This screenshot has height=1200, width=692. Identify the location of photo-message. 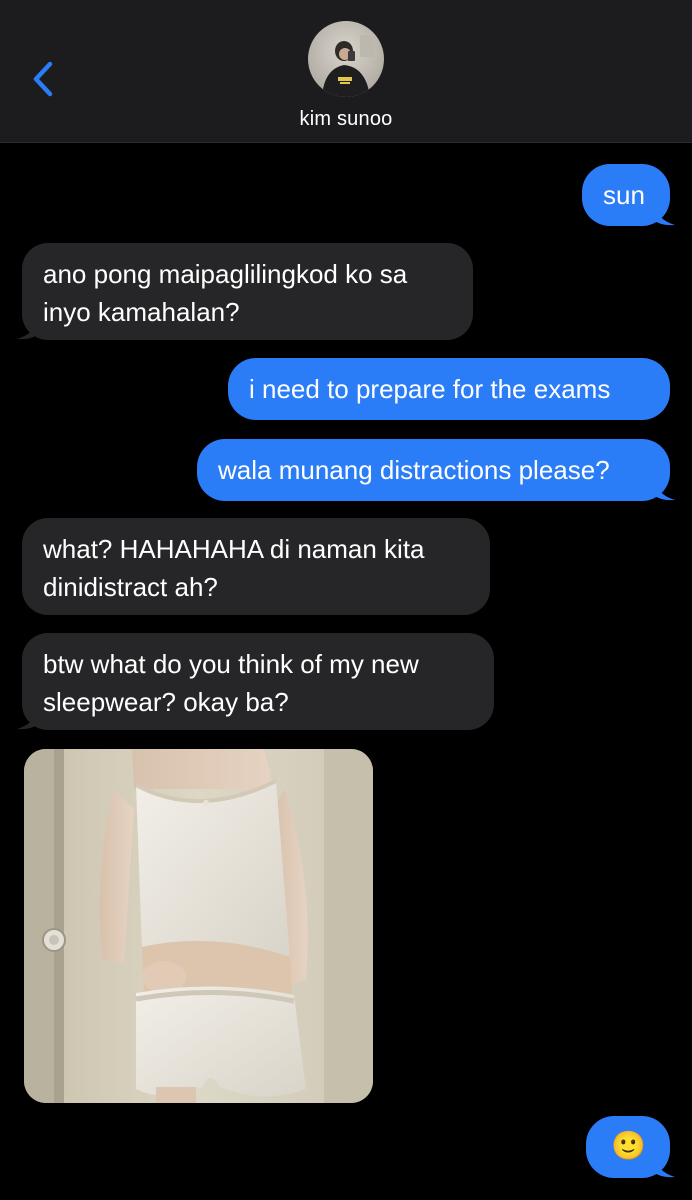
(198, 926).